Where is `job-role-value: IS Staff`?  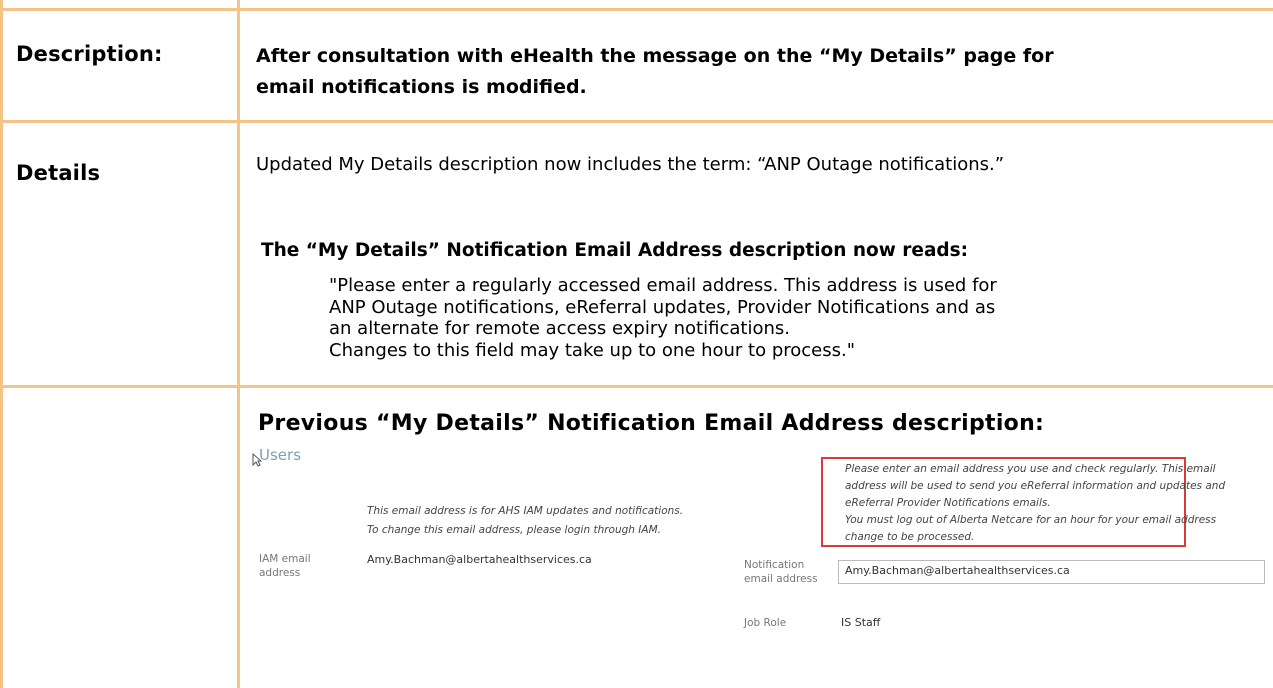
job-role-value: IS Staff is located at coordinates (861, 622).